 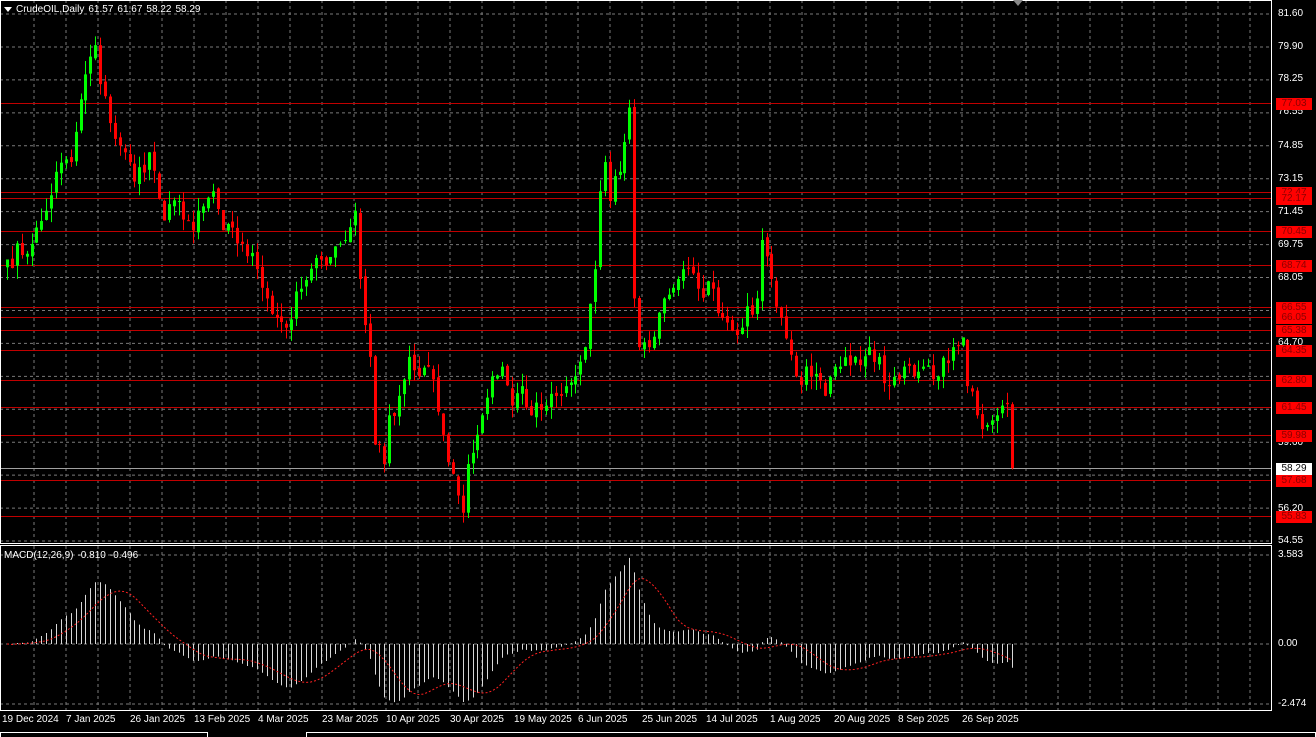 What do you see at coordinates (1294, 380) in the screenshot?
I see `level-price-label: 62.80` at bounding box center [1294, 380].